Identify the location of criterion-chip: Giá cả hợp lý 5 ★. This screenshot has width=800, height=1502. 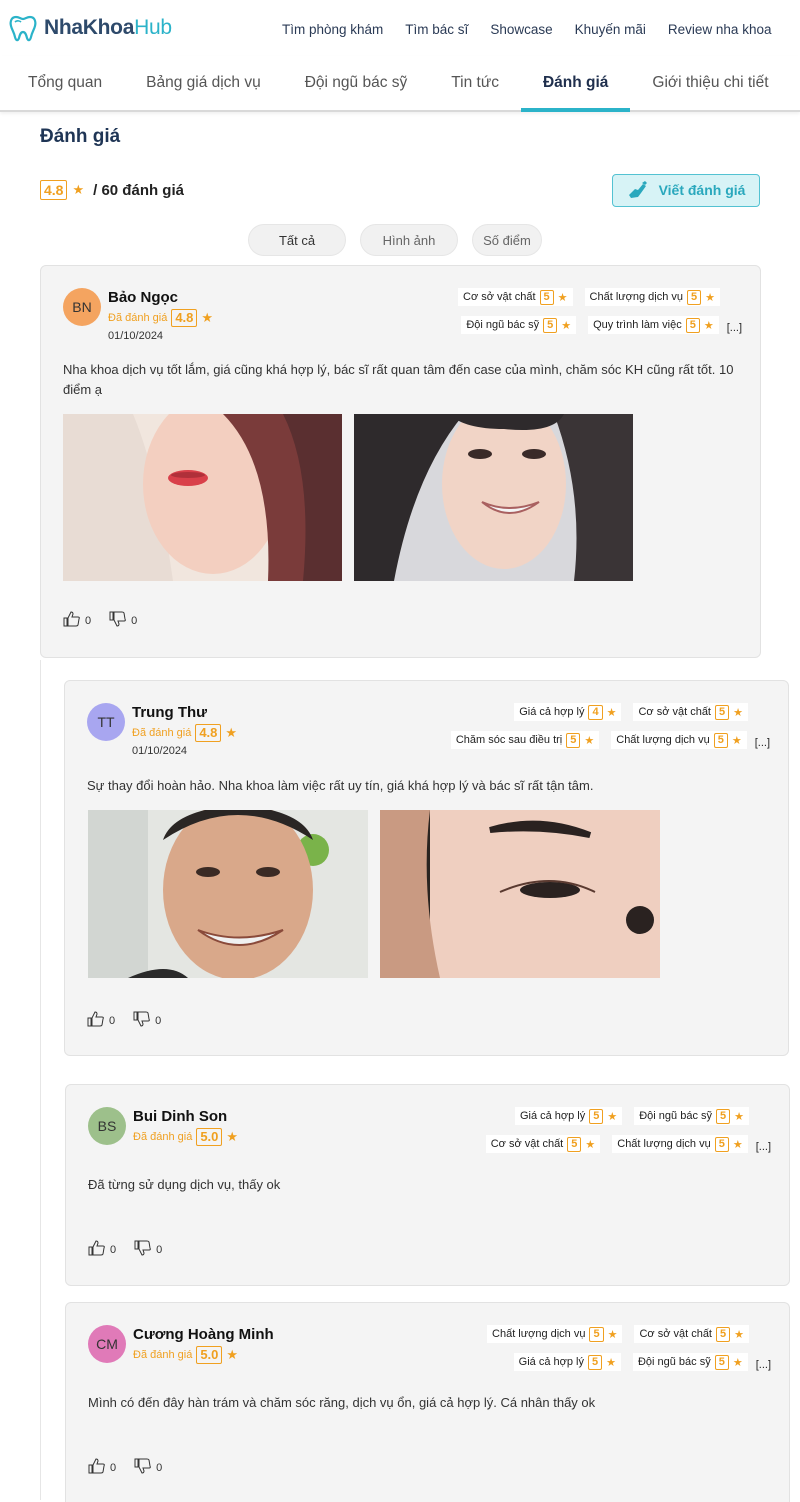
(567, 1362).